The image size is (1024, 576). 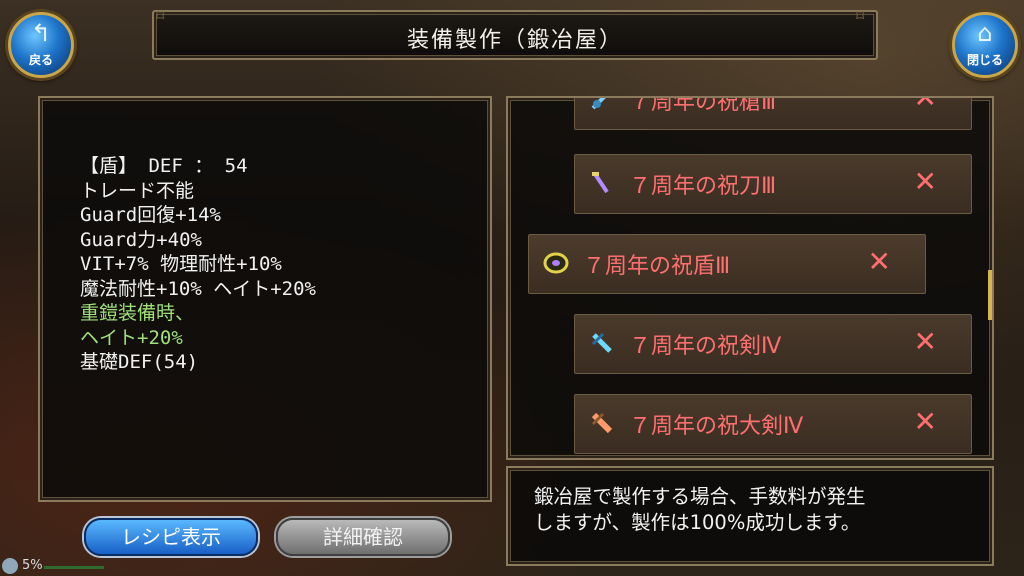 What do you see at coordinates (363, 537) in the screenshot?
I see `detail-confirm-button: 詳細確認` at bounding box center [363, 537].